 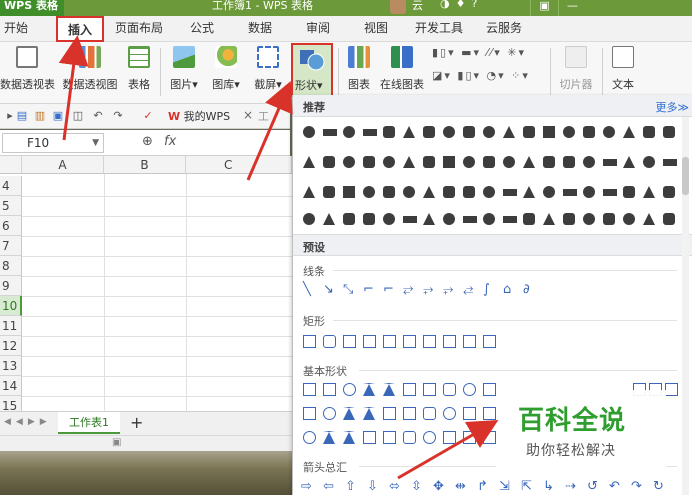 I want to click on gallery-button: 图库▾, so click(x=226, y=69).